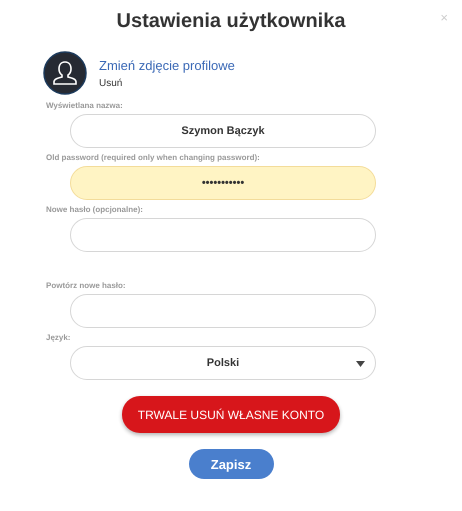  Describe the element at coordinates (223, 183) in the screenshot. I see `input-field: •••••••••••` at that location.